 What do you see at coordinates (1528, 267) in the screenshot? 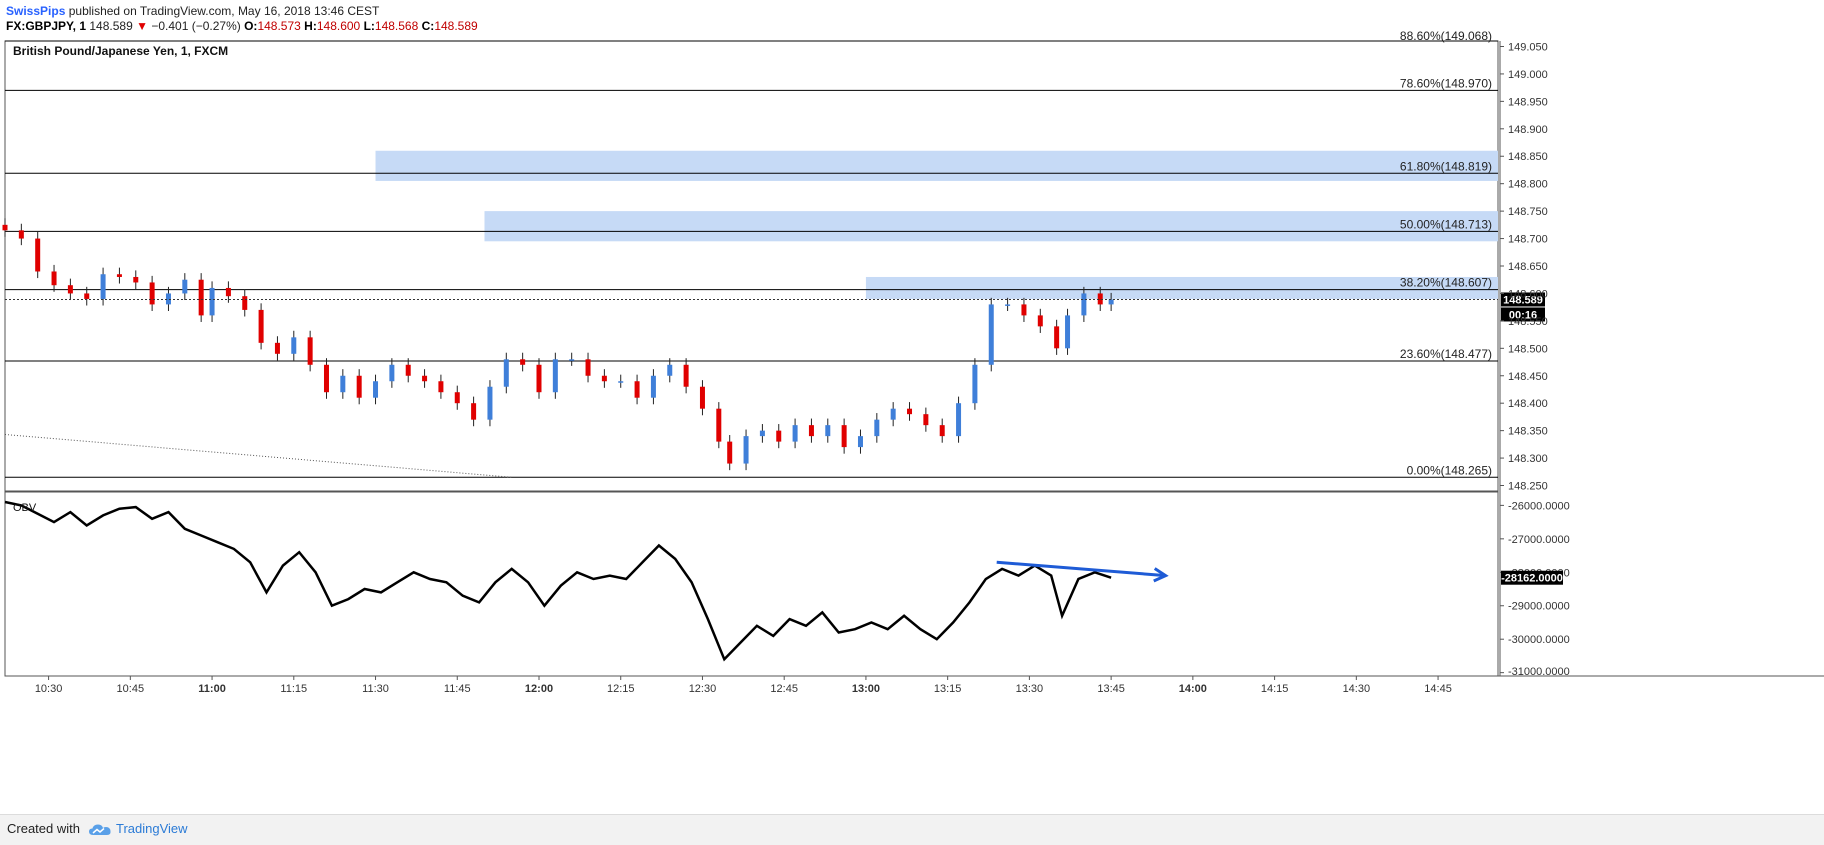
I see `price-tick-label-8: 148.650` at bounding box center [1528, 267].